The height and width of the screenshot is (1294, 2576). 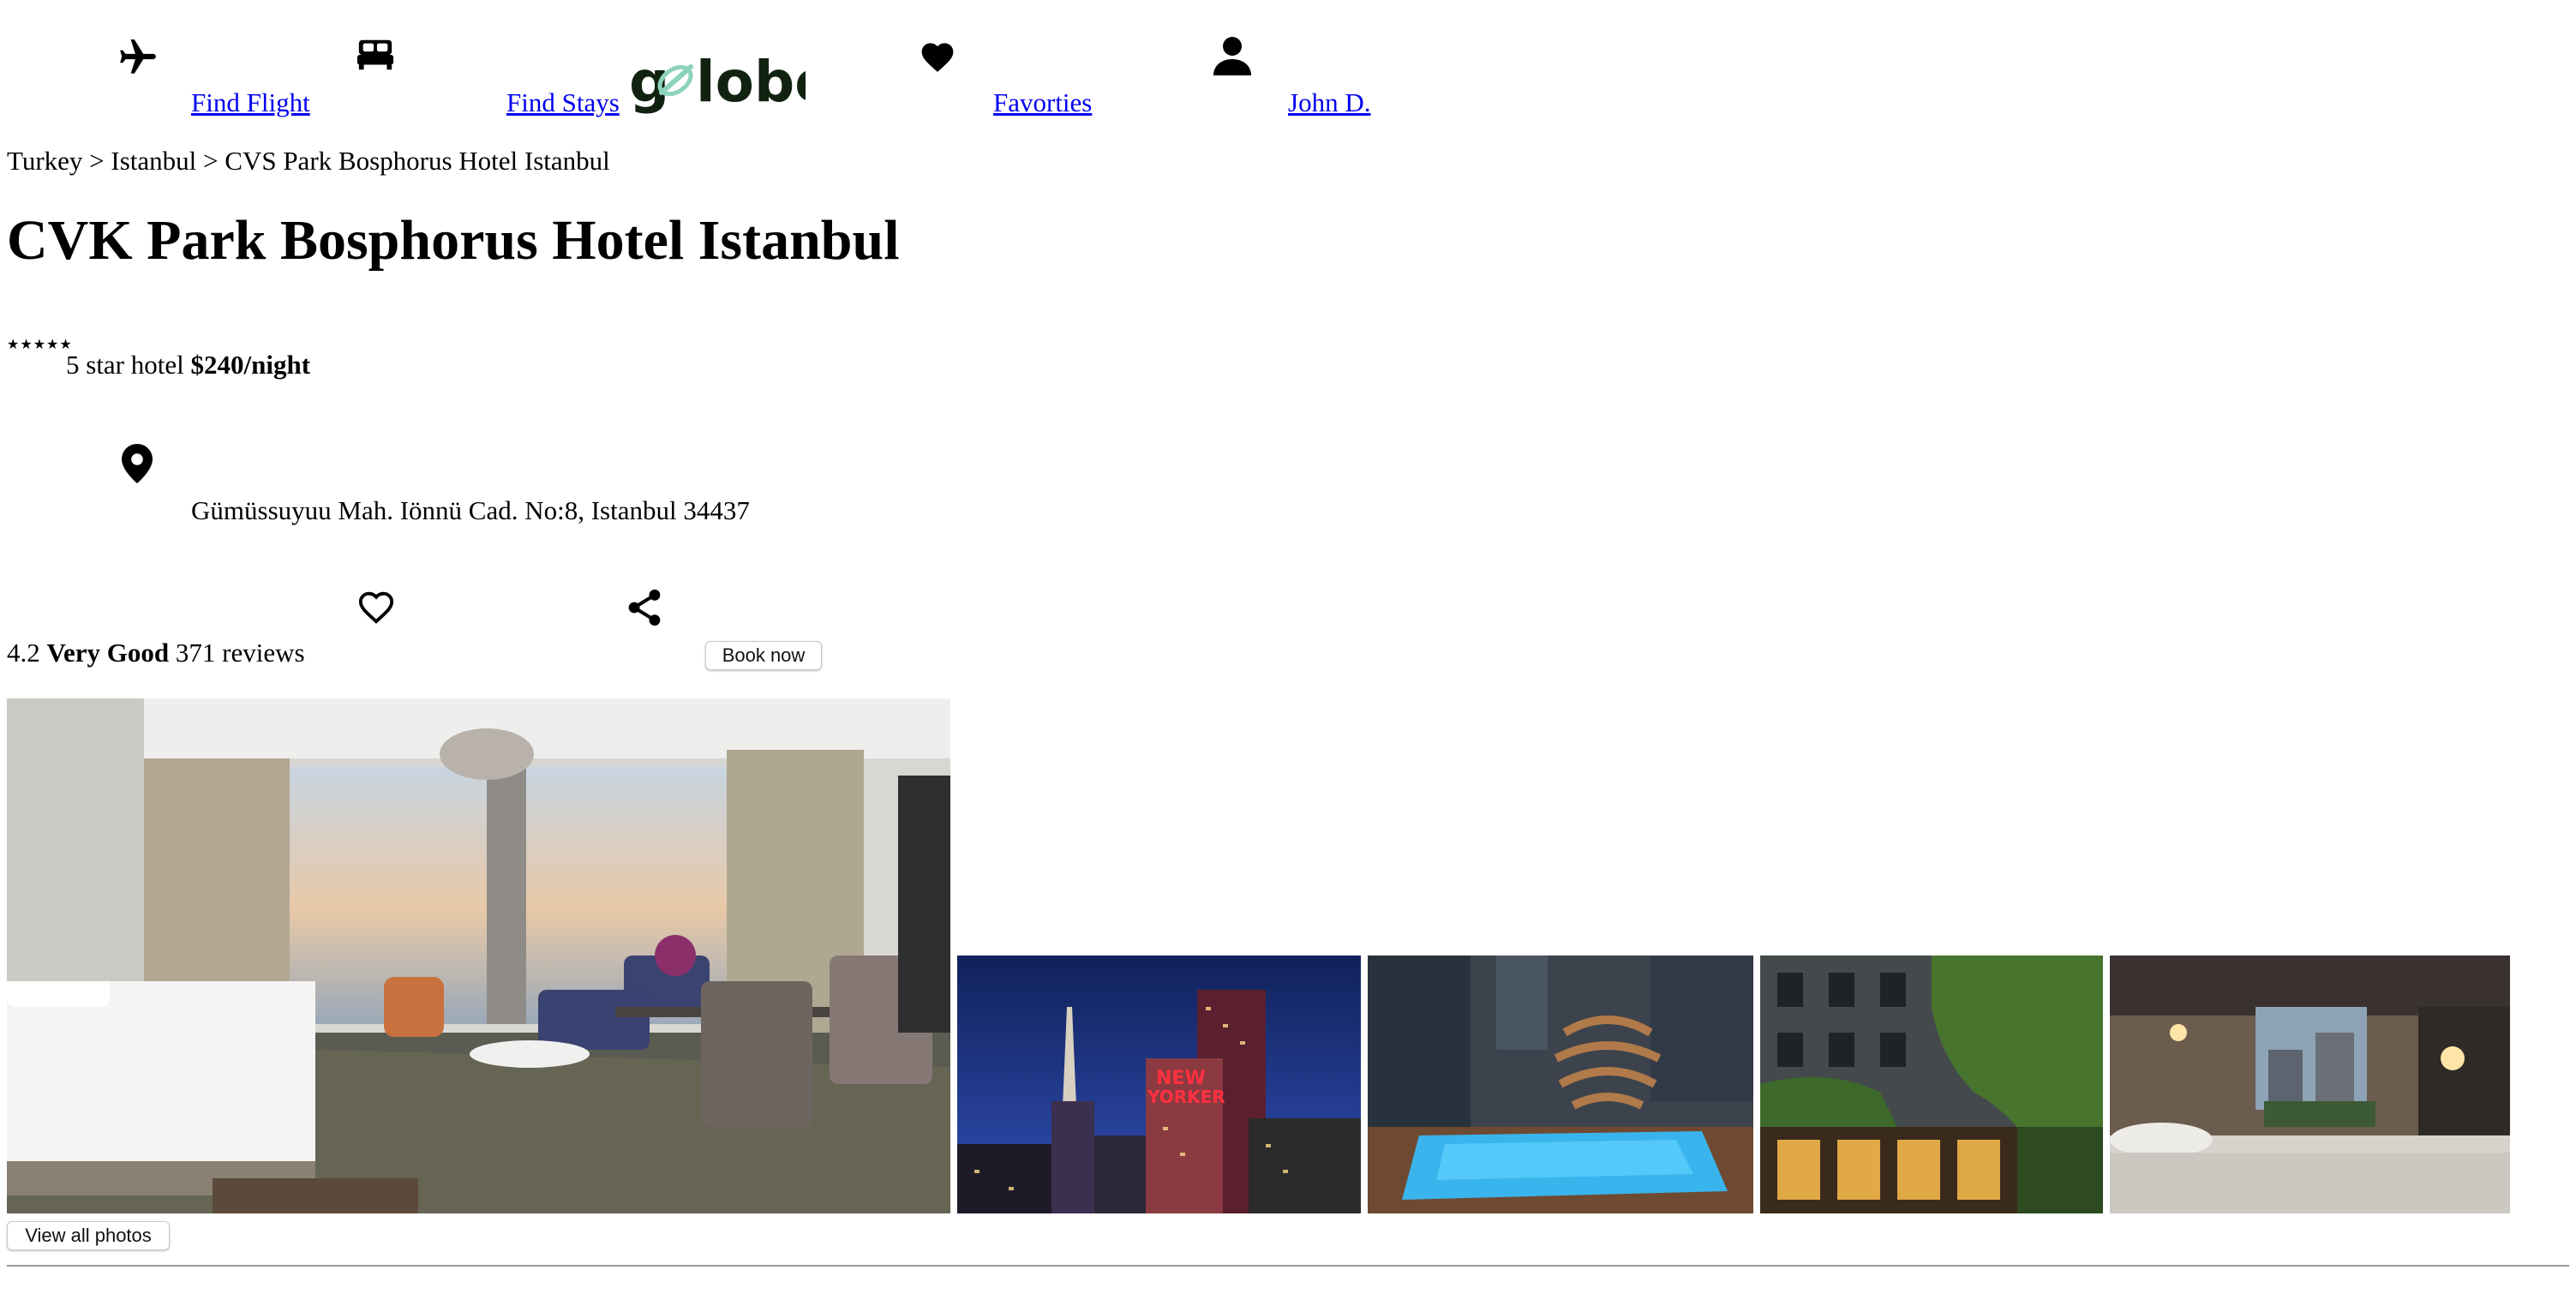 I want to click on star-price-line: 5 star hotel $240/night, so click(x=188, y=365).